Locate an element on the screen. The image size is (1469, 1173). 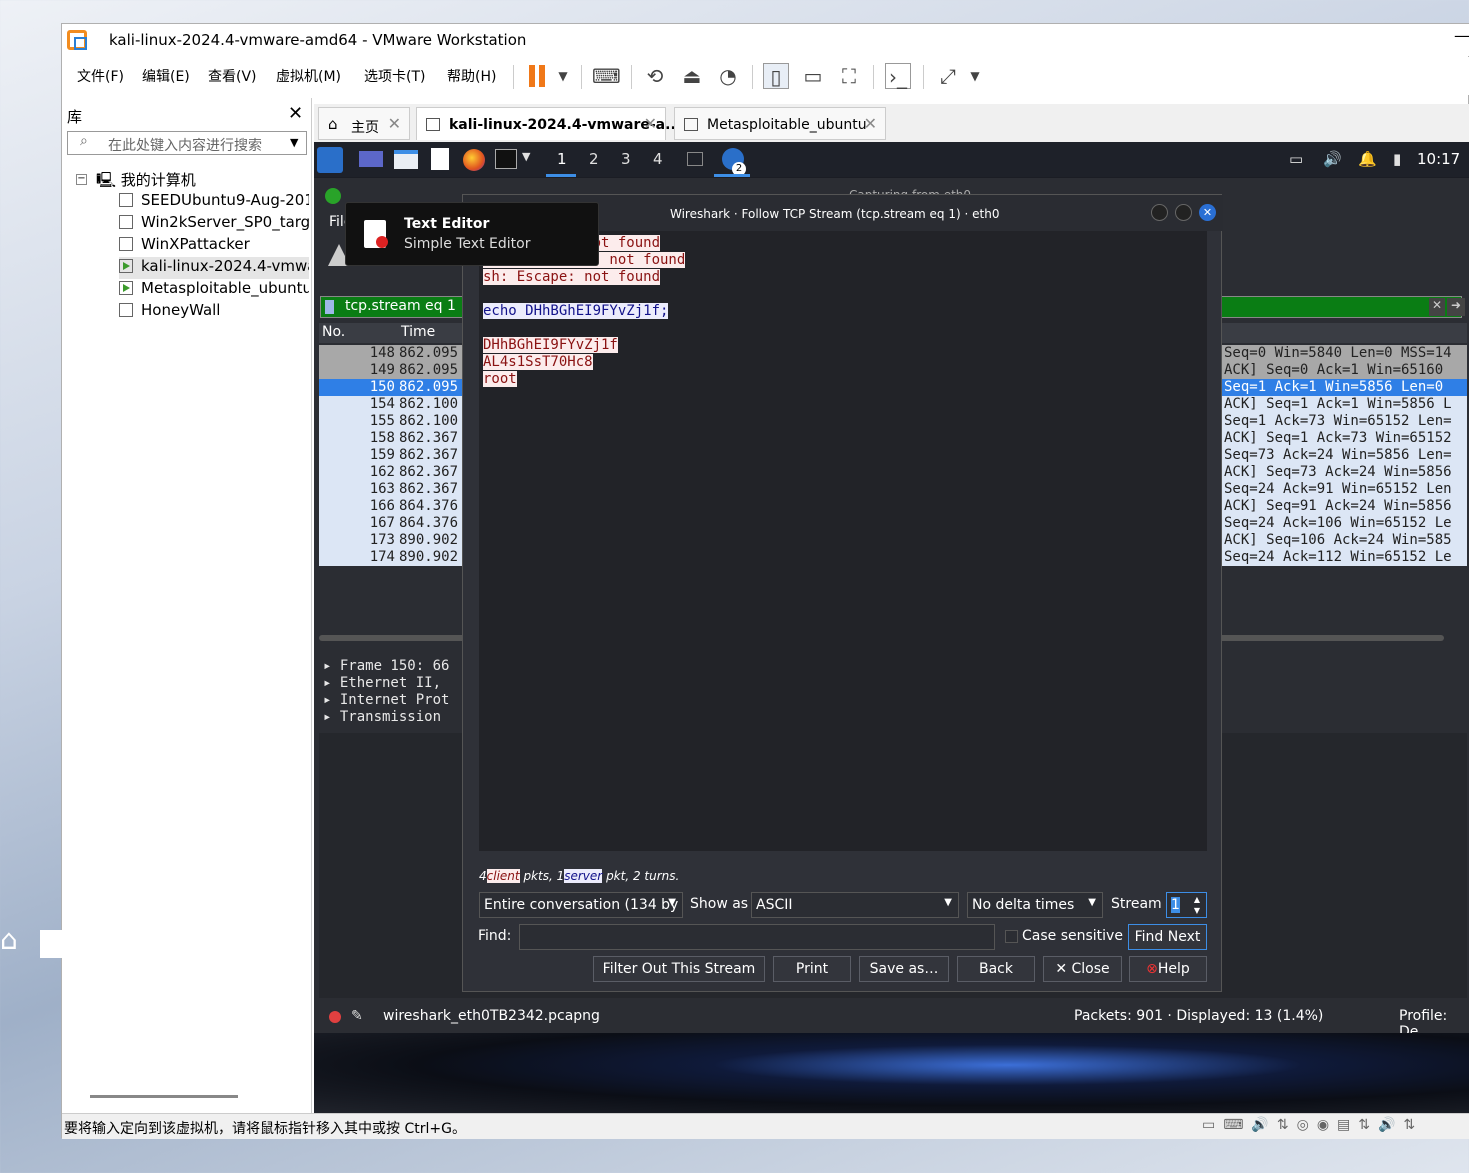
menu-help: 帮助(H) is located at coordinates (471, 76).